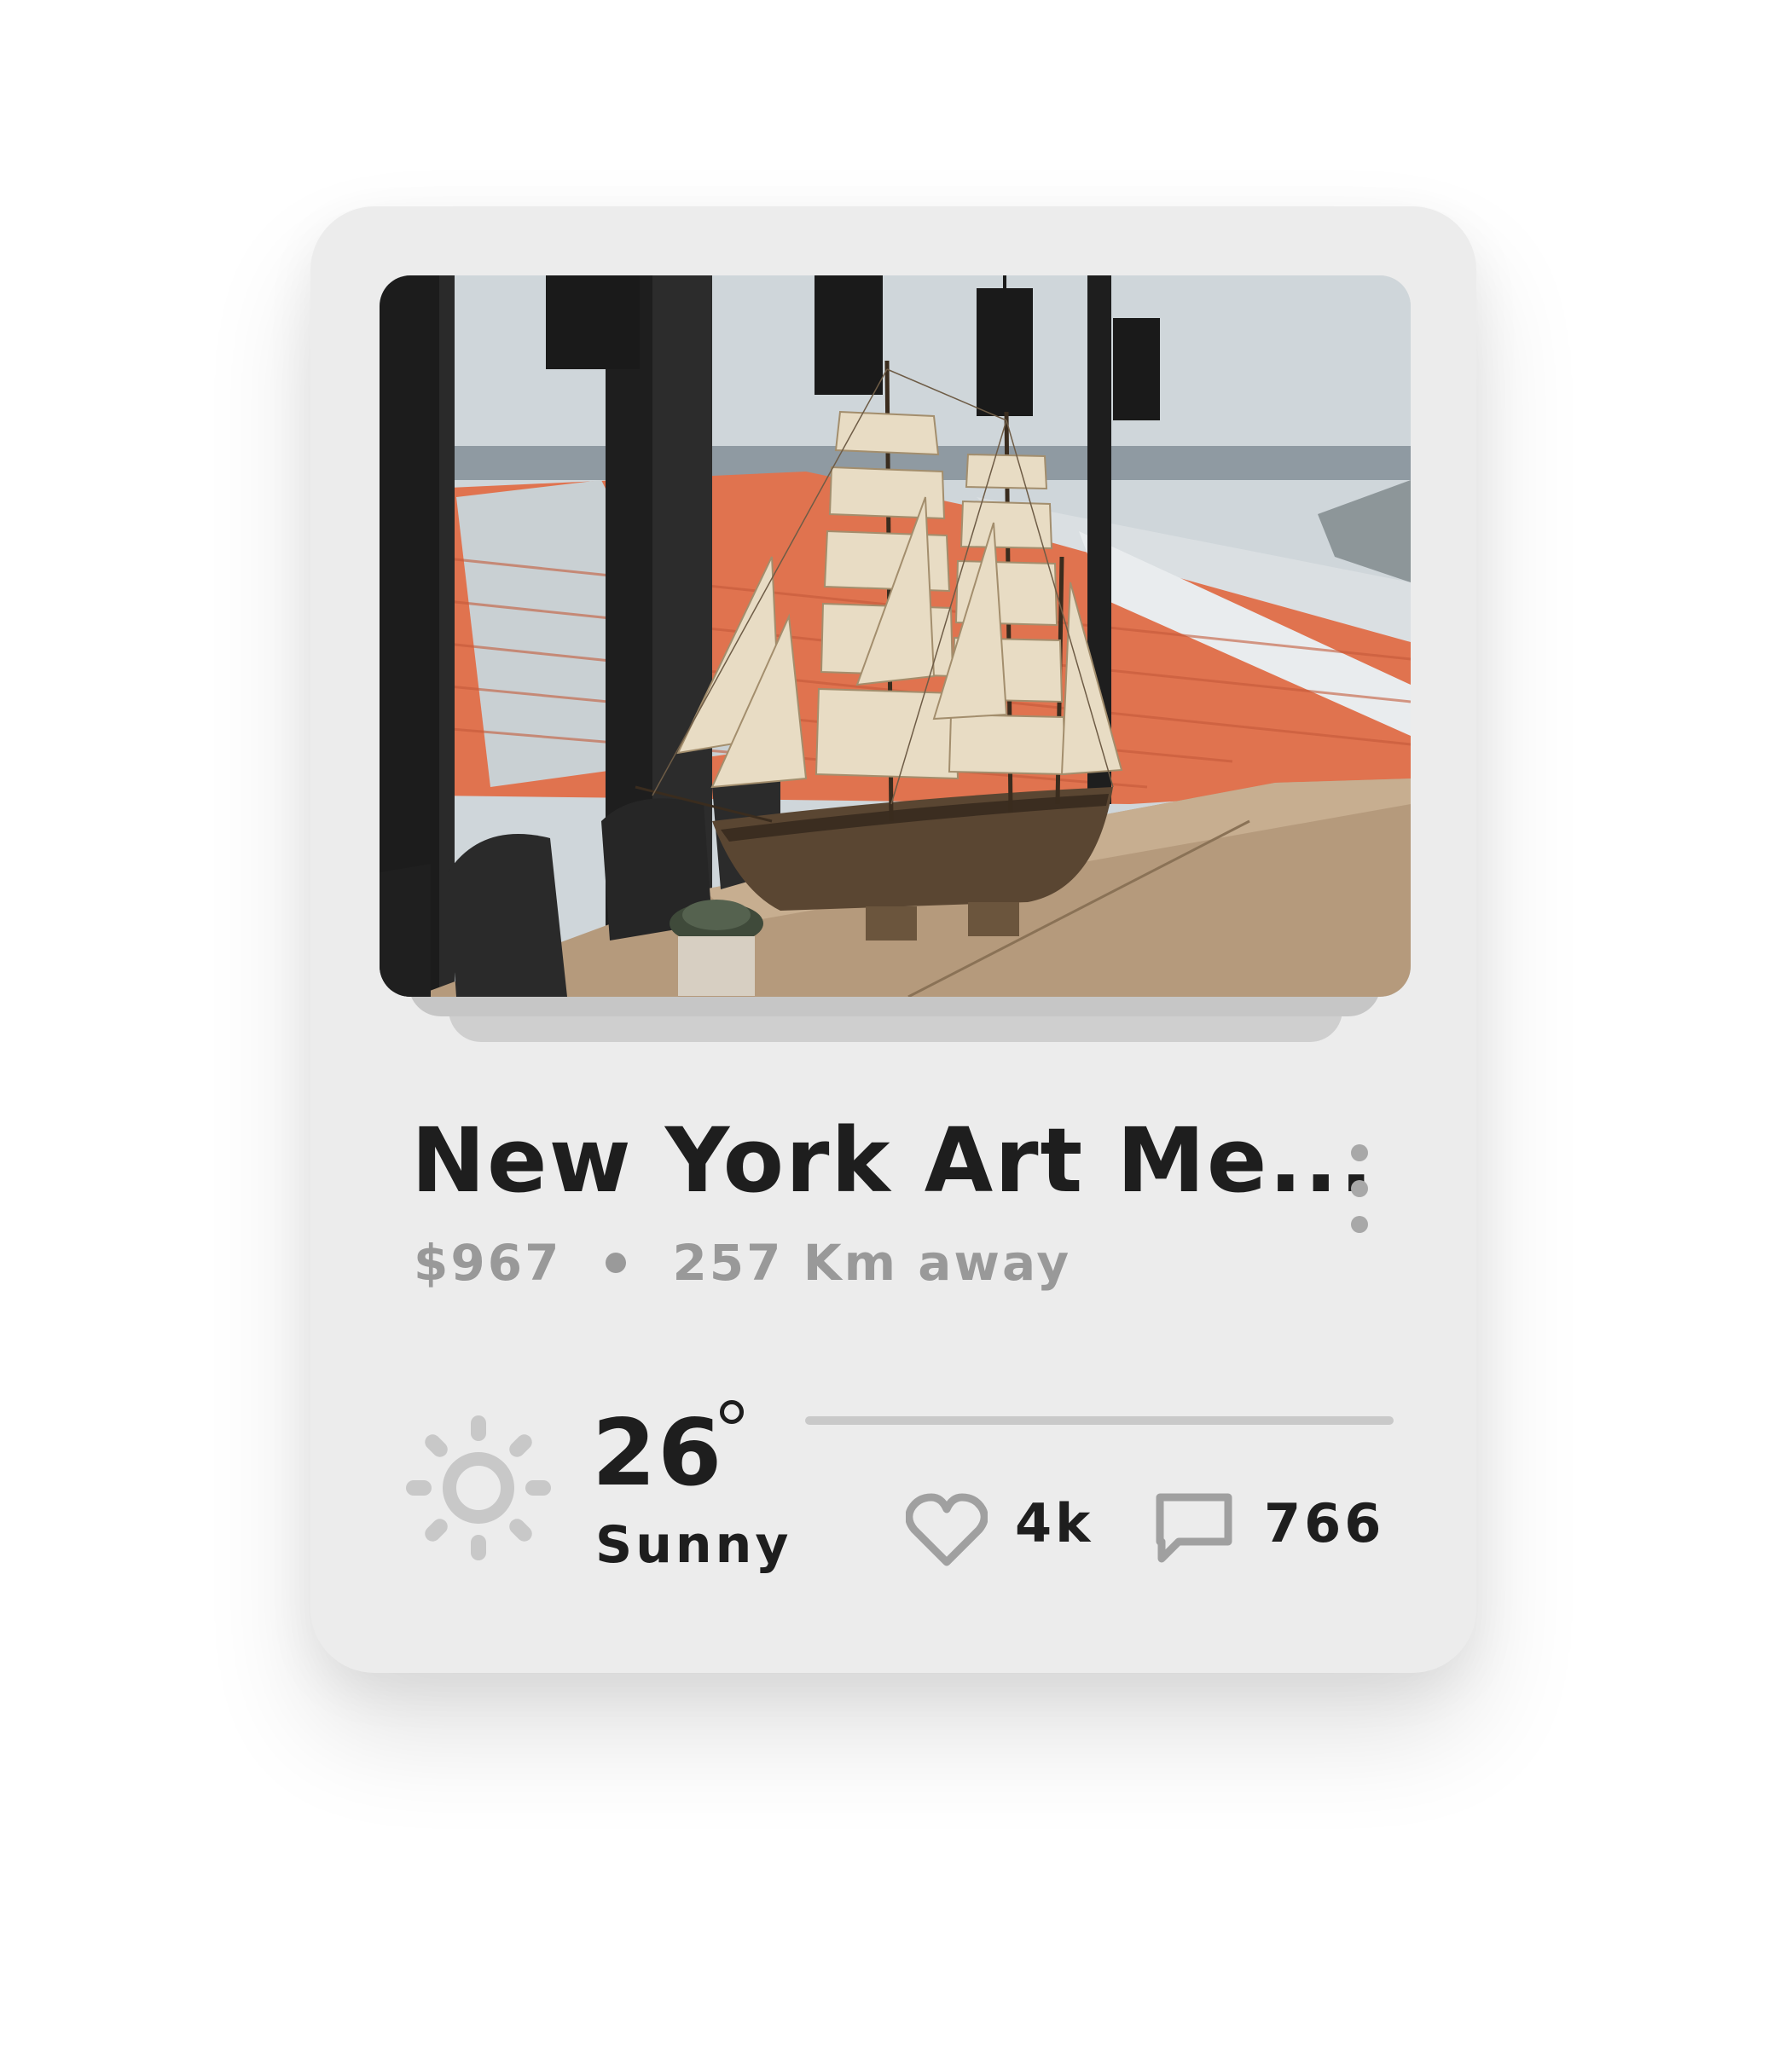 The width and height of the screenshot is (1774, 2072). I want to click on comment-icon, so click(1194, 1528).